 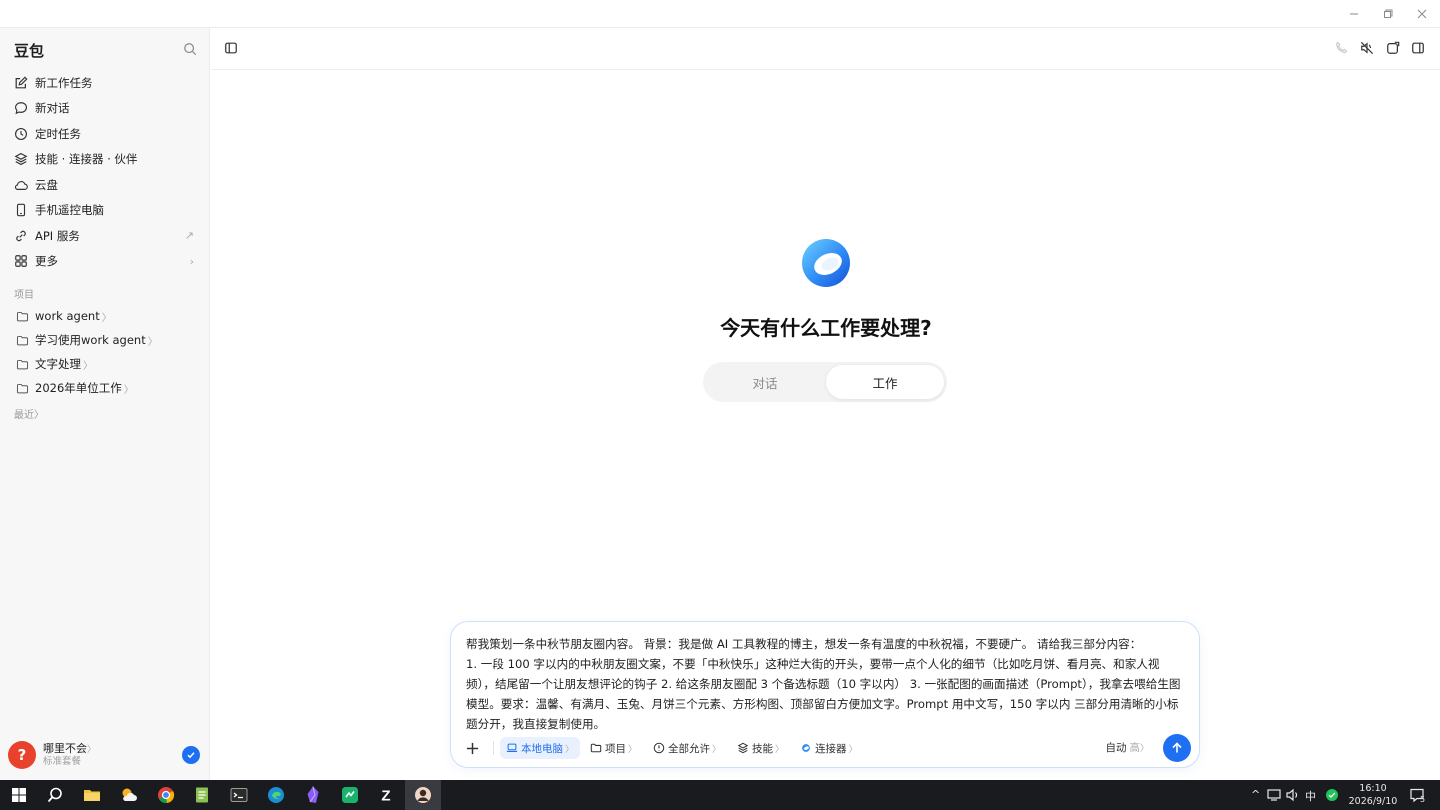 I want to click on project-item: 2026年单位工作〉, so click(x=105, y=388).